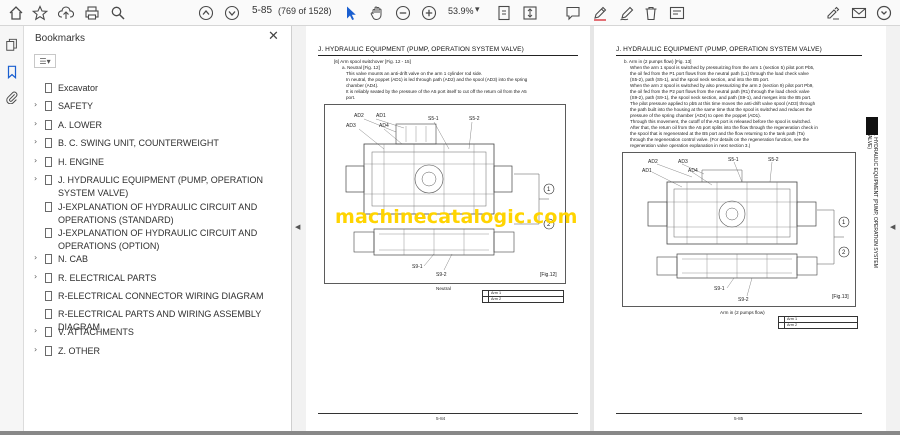 This screenshot has width=900, height=435. What do you see at coordinates (206, 13) in the screenshot?
I see `previous-page-icon` at bounding box center [206, 13].